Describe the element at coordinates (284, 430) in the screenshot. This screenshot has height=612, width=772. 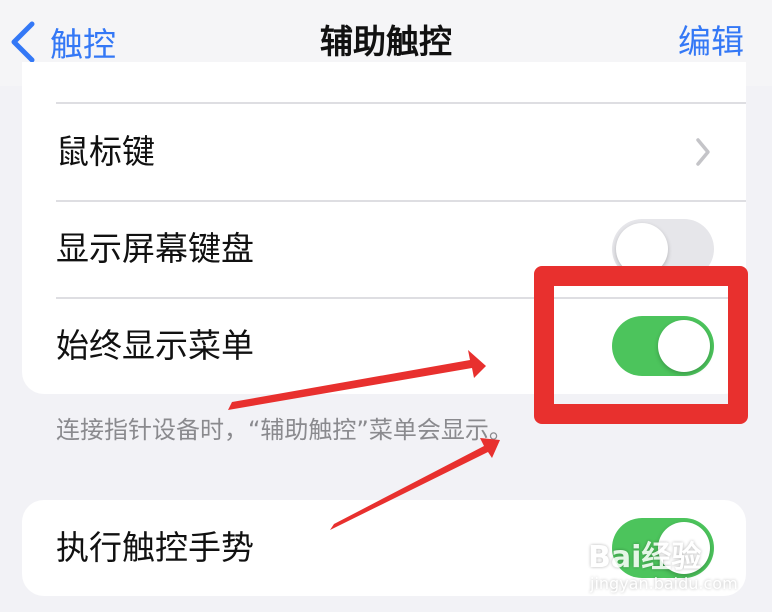
I see `section-footnote: 连接指针设备时，“辅助触控”菜单会显示。` at that location.